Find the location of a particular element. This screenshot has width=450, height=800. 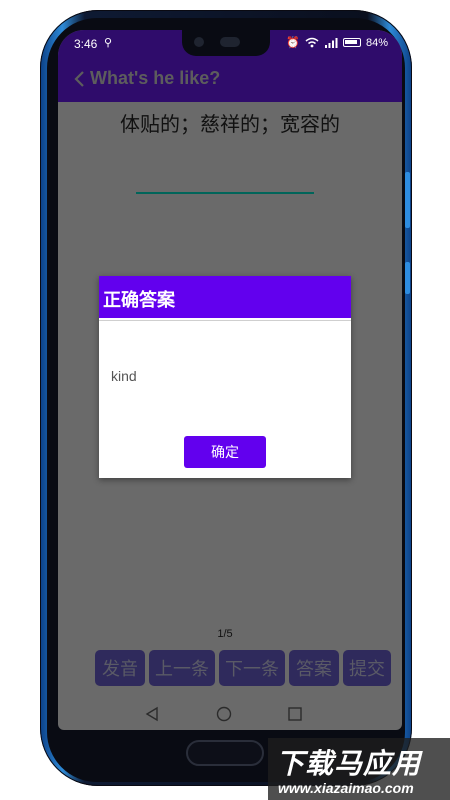

dialog-title: 正确答案 is located at coordinates (139, 300).